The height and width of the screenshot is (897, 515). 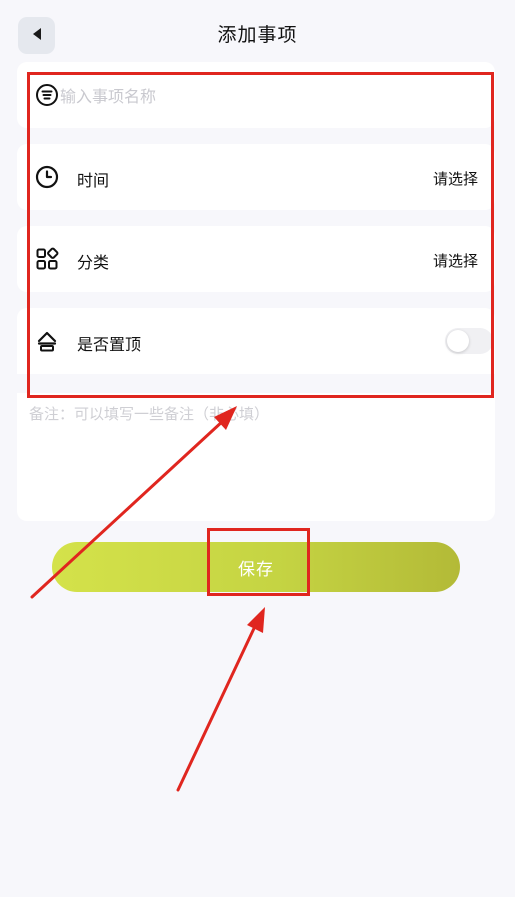 What do you see at coordinates (133, 502) in the screenshot?
I see `annotation-arrow-form` at bounding box center [133, 502].